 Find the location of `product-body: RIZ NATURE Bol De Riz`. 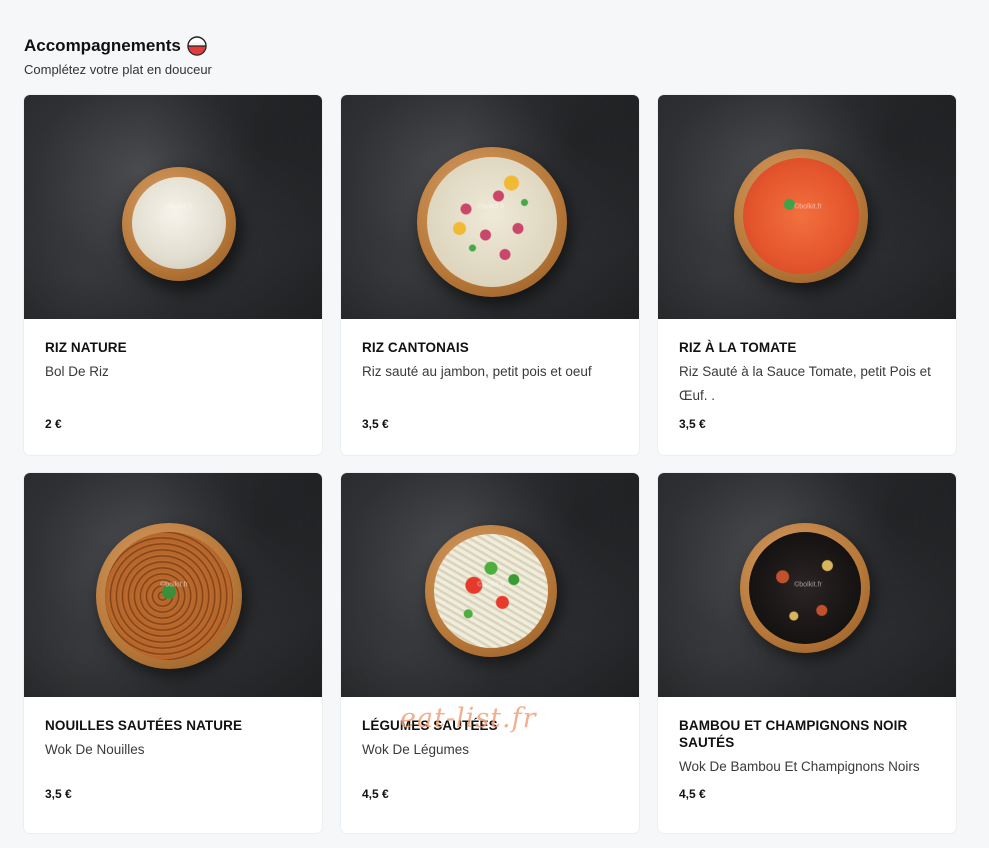

product-body: RIZ NATURE Bol De Riz is located at coordinates (175, 361).